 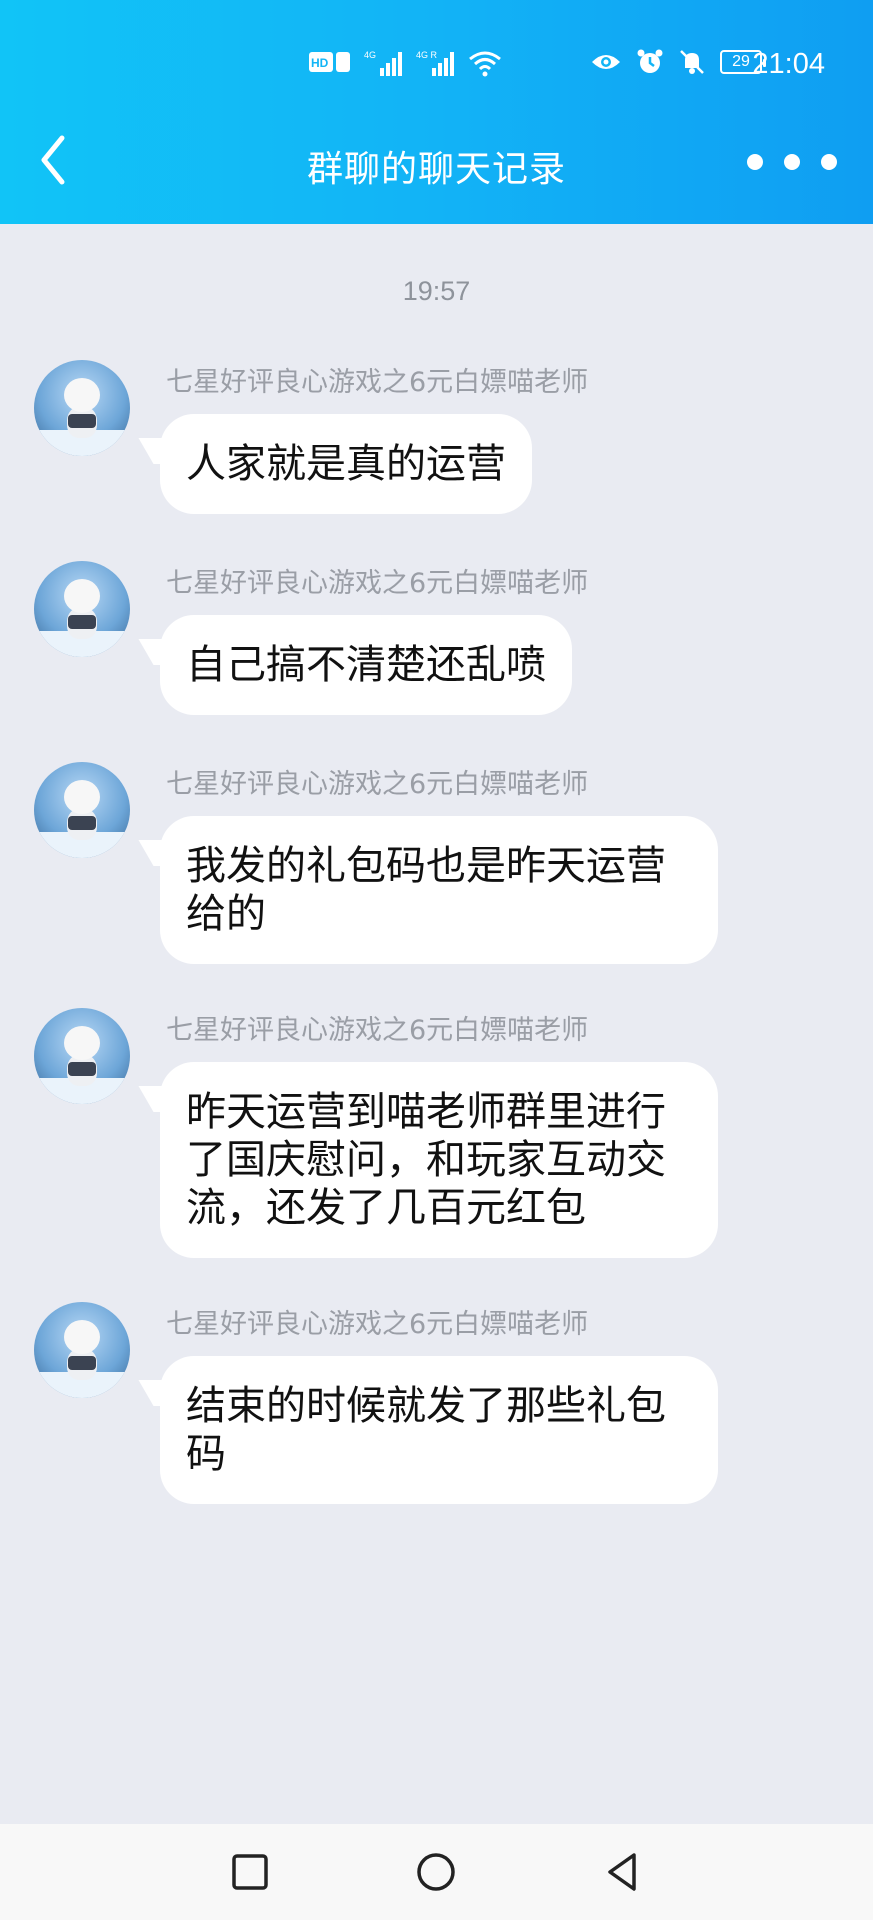 I want to click on message-text-line: 流，还发了几百元红包, so click(x=386, y=1208).